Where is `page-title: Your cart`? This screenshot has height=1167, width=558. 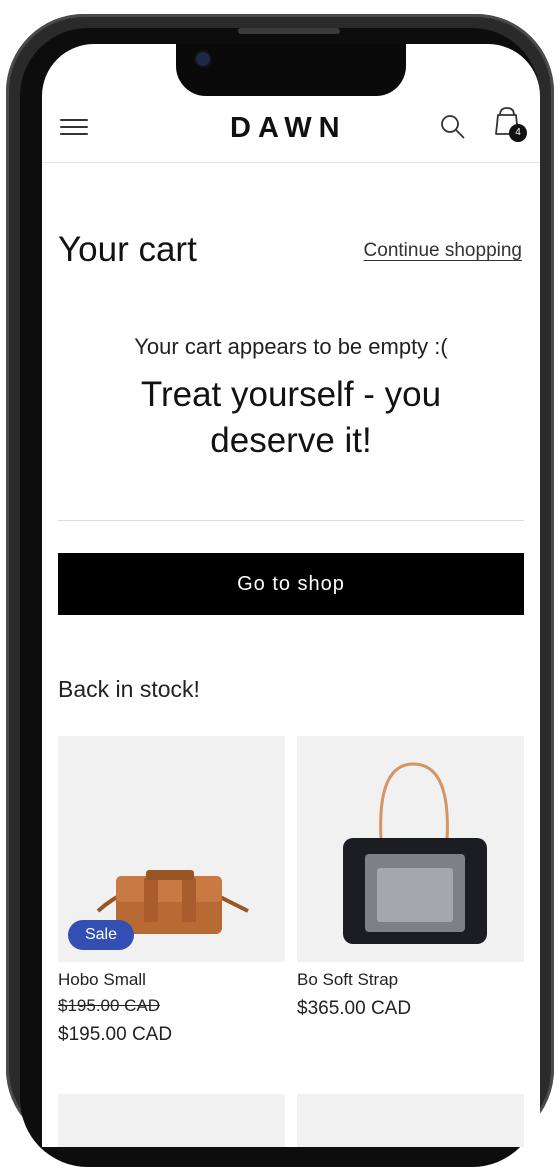 page-title: Your cart is located at coordinates (127, 249).